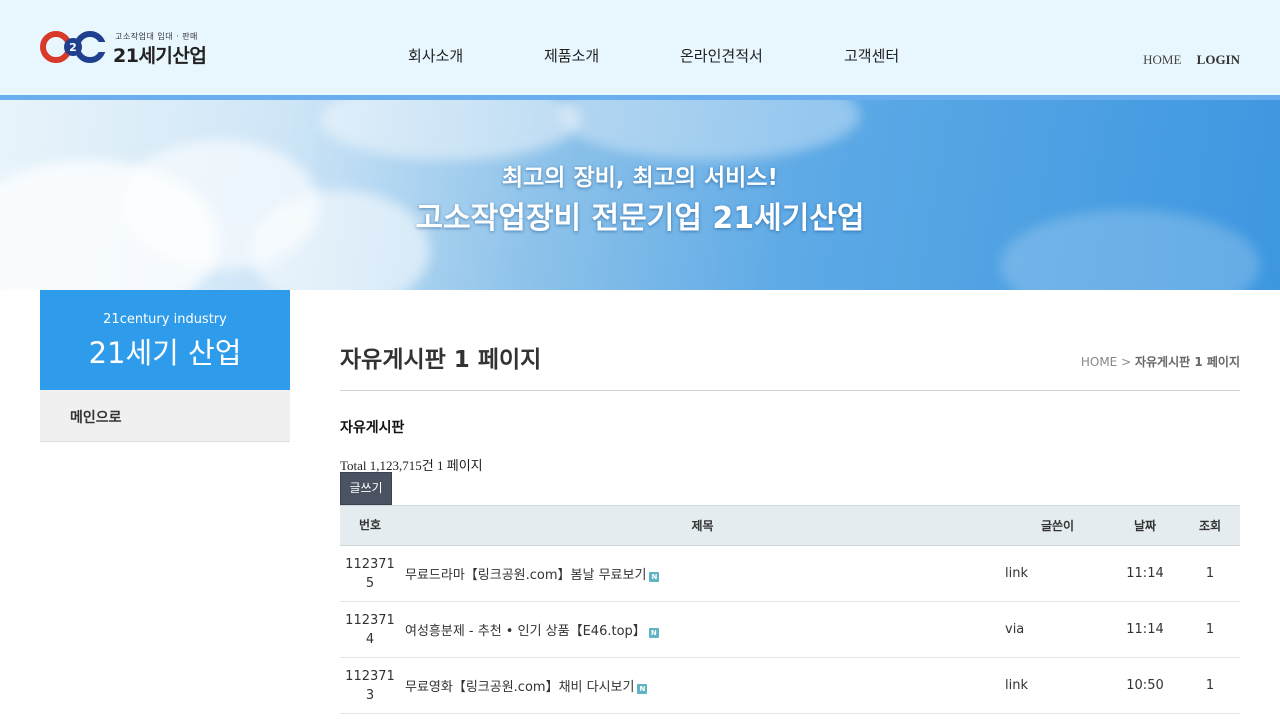 This screenshot has width=1280, height=720. I want to click on nav-item-company: 회사소개, so click(435, 55).